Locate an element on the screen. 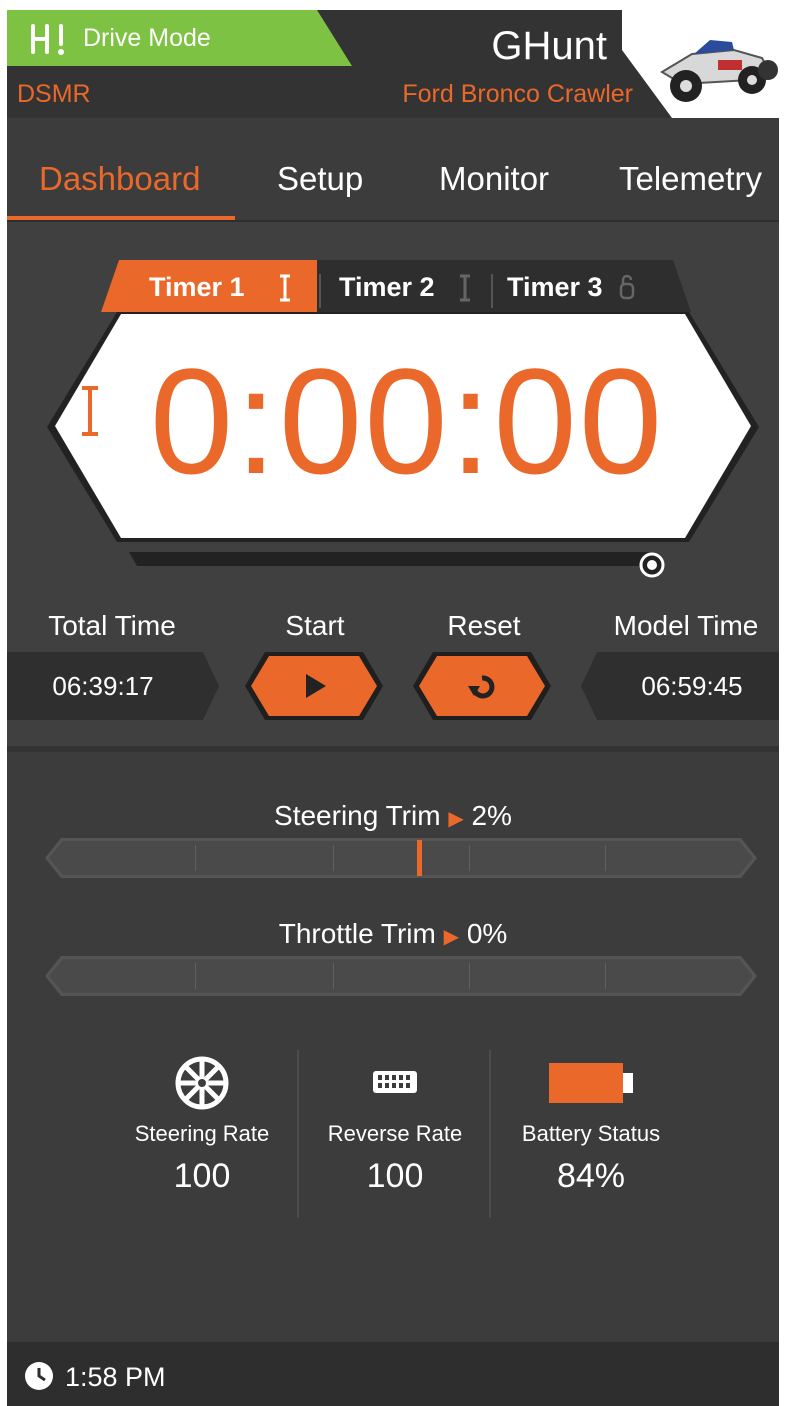 The height and width of the screenshot is (1406, 786). active-tab-indicator is located at coordinates (121, 218).